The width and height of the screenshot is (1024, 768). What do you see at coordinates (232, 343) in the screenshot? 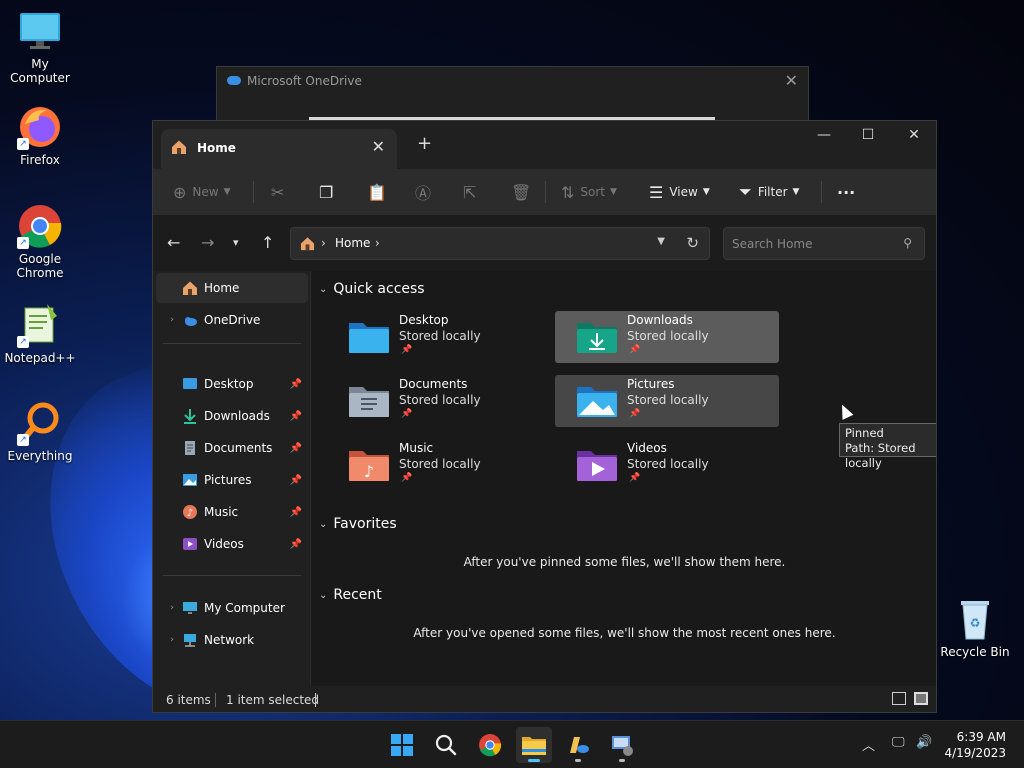
I see `sidebar-divider` at bounding box center [232, 343].